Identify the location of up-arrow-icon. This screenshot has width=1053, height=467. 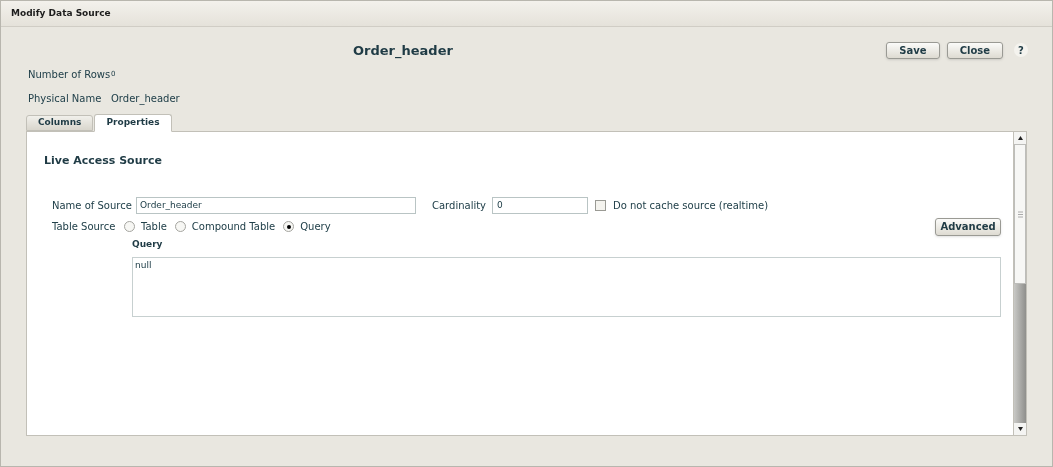
(1020, 138).